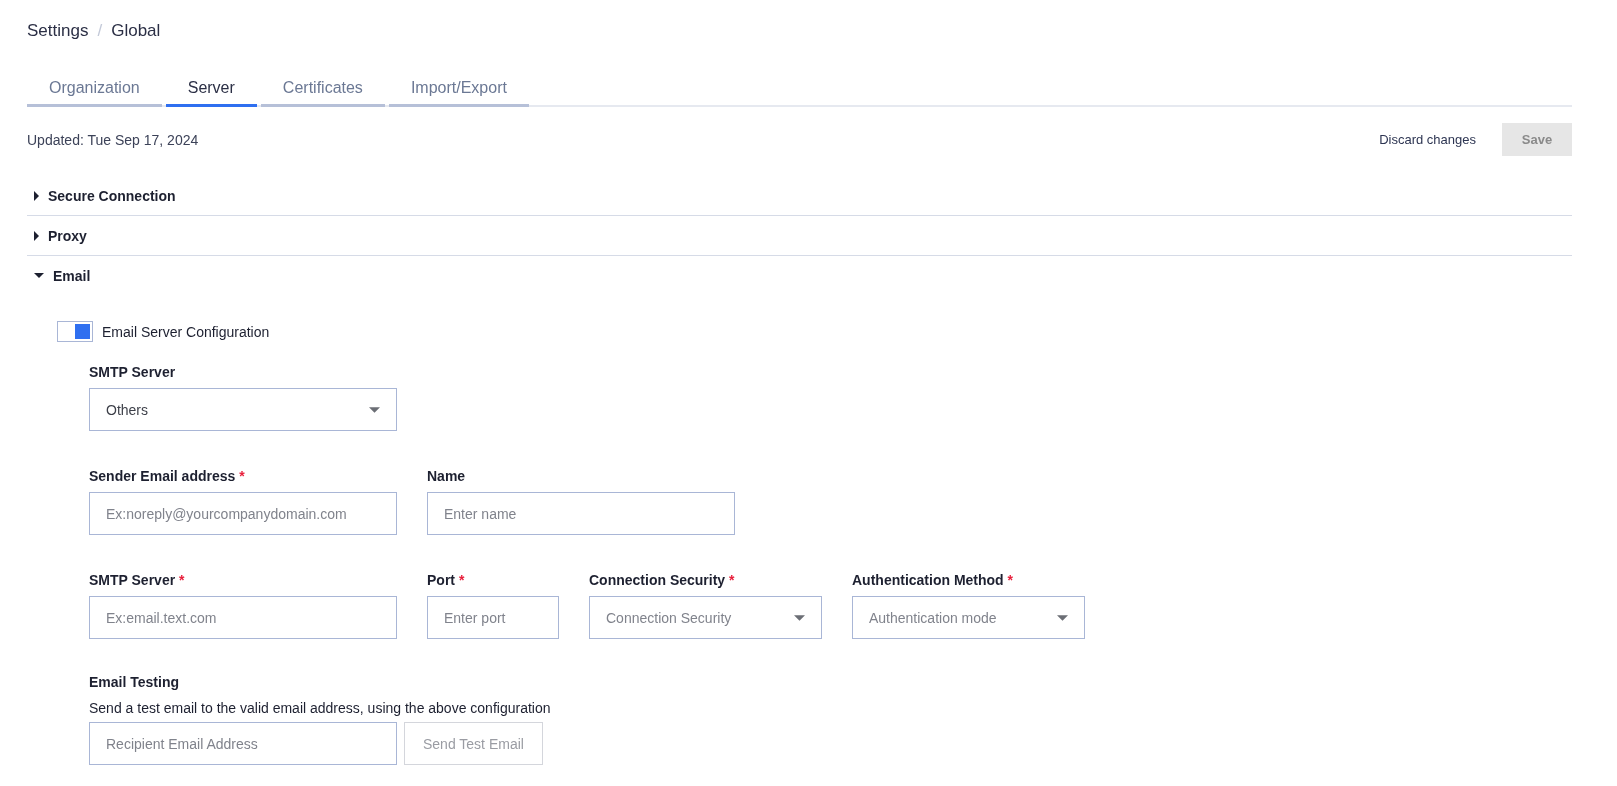 Image resolution: width=1617 pixels, height=786 pixels. What do you see at coordinates (186, 331) in the screenshot?
I see `toggle-label: Email Server Configuration` at bounding box center [186, 331].